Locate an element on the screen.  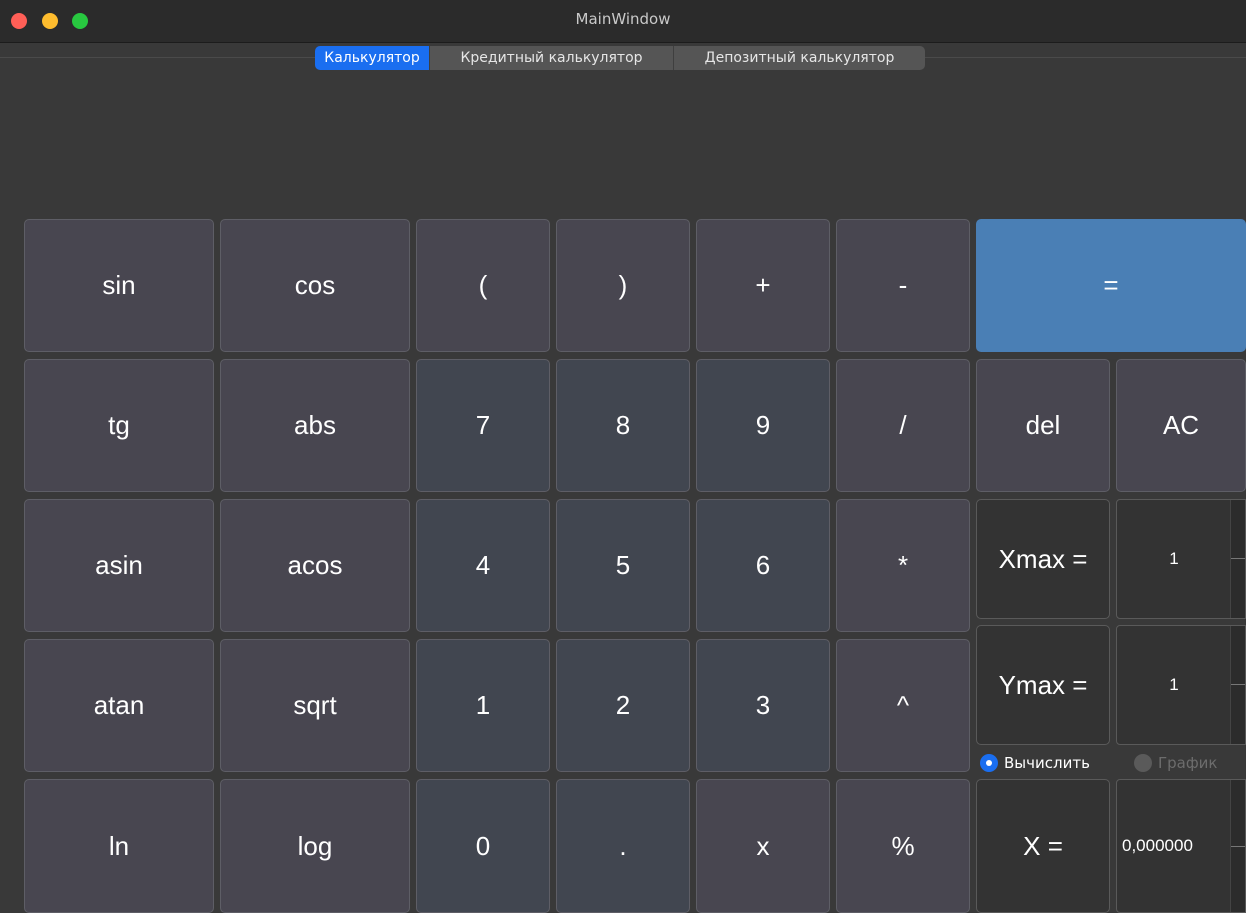
acos-button: acos is located at coordinates (315, 565).